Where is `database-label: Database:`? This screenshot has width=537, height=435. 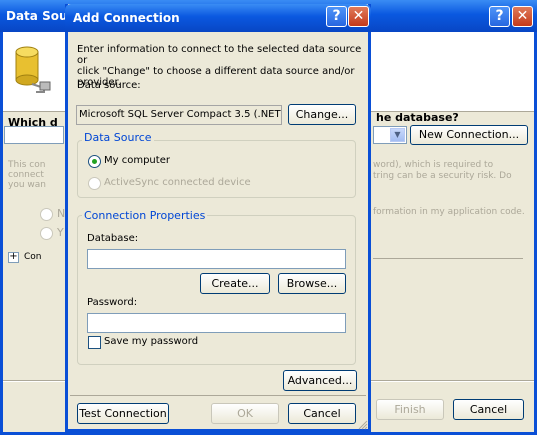 database-label: Database: is located at coordinates (113, 238).